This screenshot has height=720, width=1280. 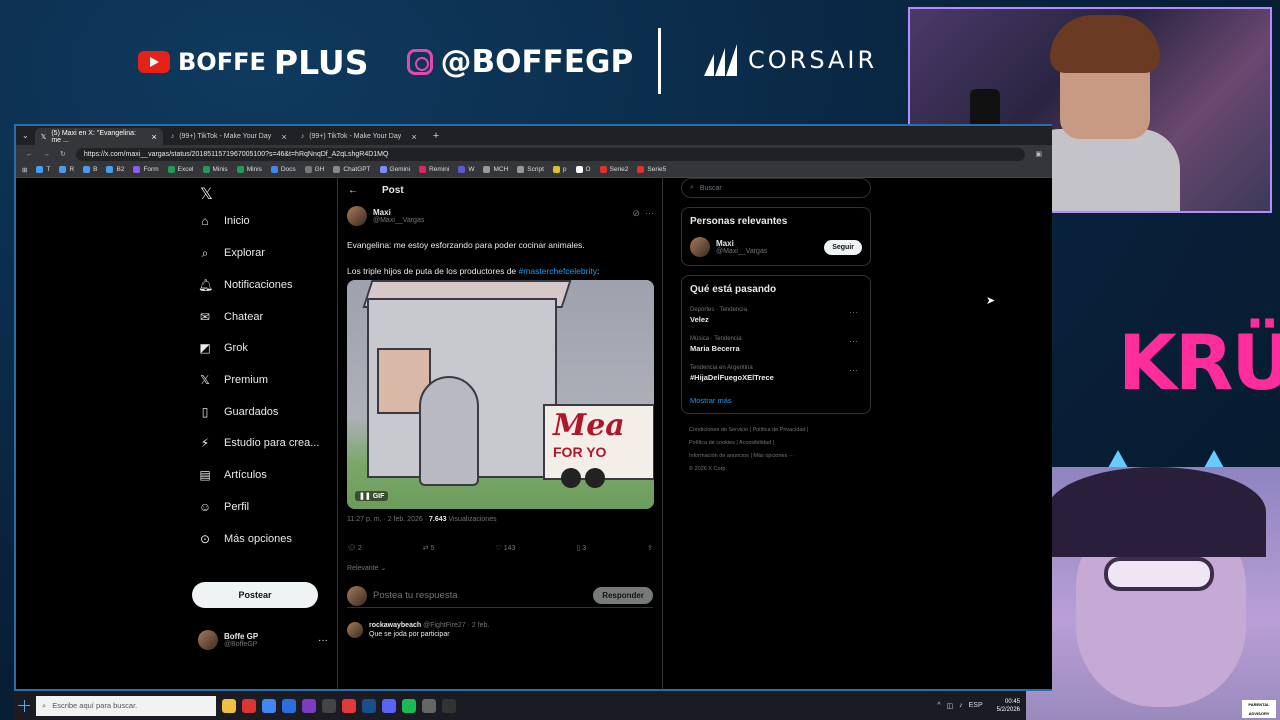 What do you see at coordinates (429, 548) in the screenshot?
I see `repost-action: ⇄ 5` at bounding box center [429, 548].